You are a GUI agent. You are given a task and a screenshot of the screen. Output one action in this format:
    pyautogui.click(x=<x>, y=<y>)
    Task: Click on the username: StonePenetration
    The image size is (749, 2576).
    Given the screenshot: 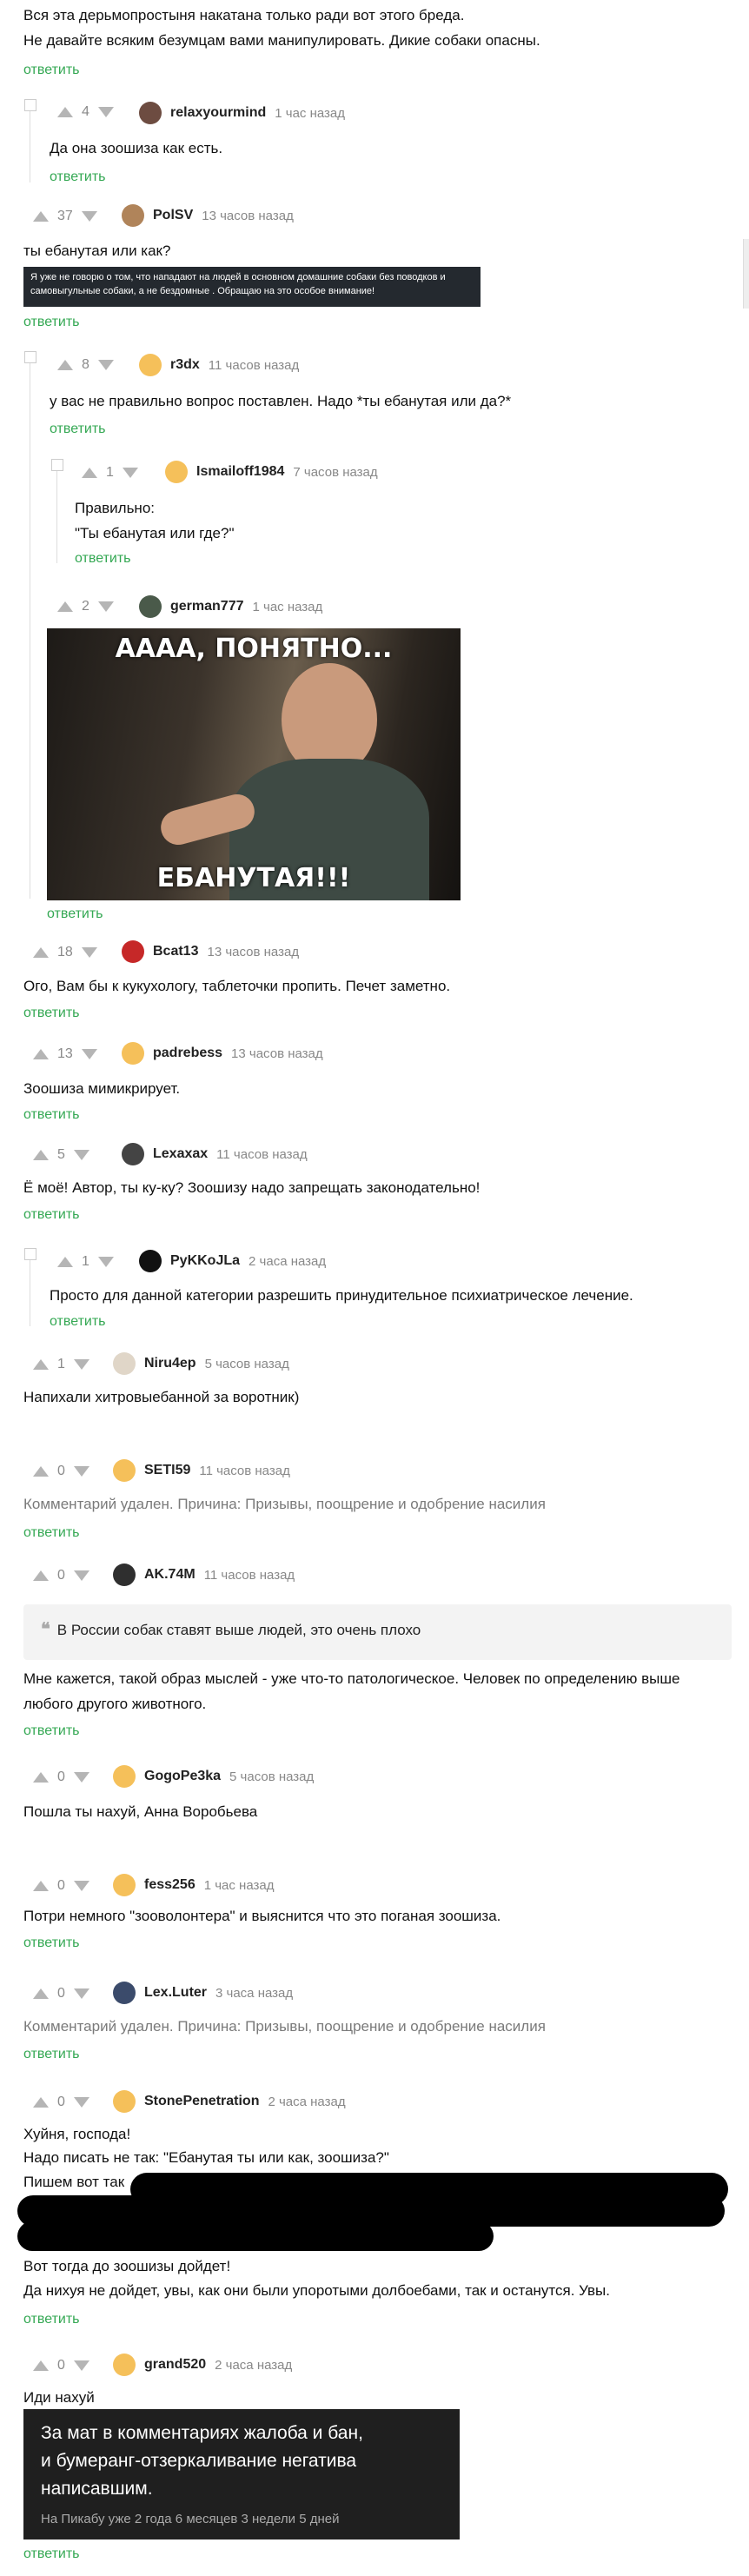 What is the action you would take?
    pyautogui.click(x=202, y=2101)
    